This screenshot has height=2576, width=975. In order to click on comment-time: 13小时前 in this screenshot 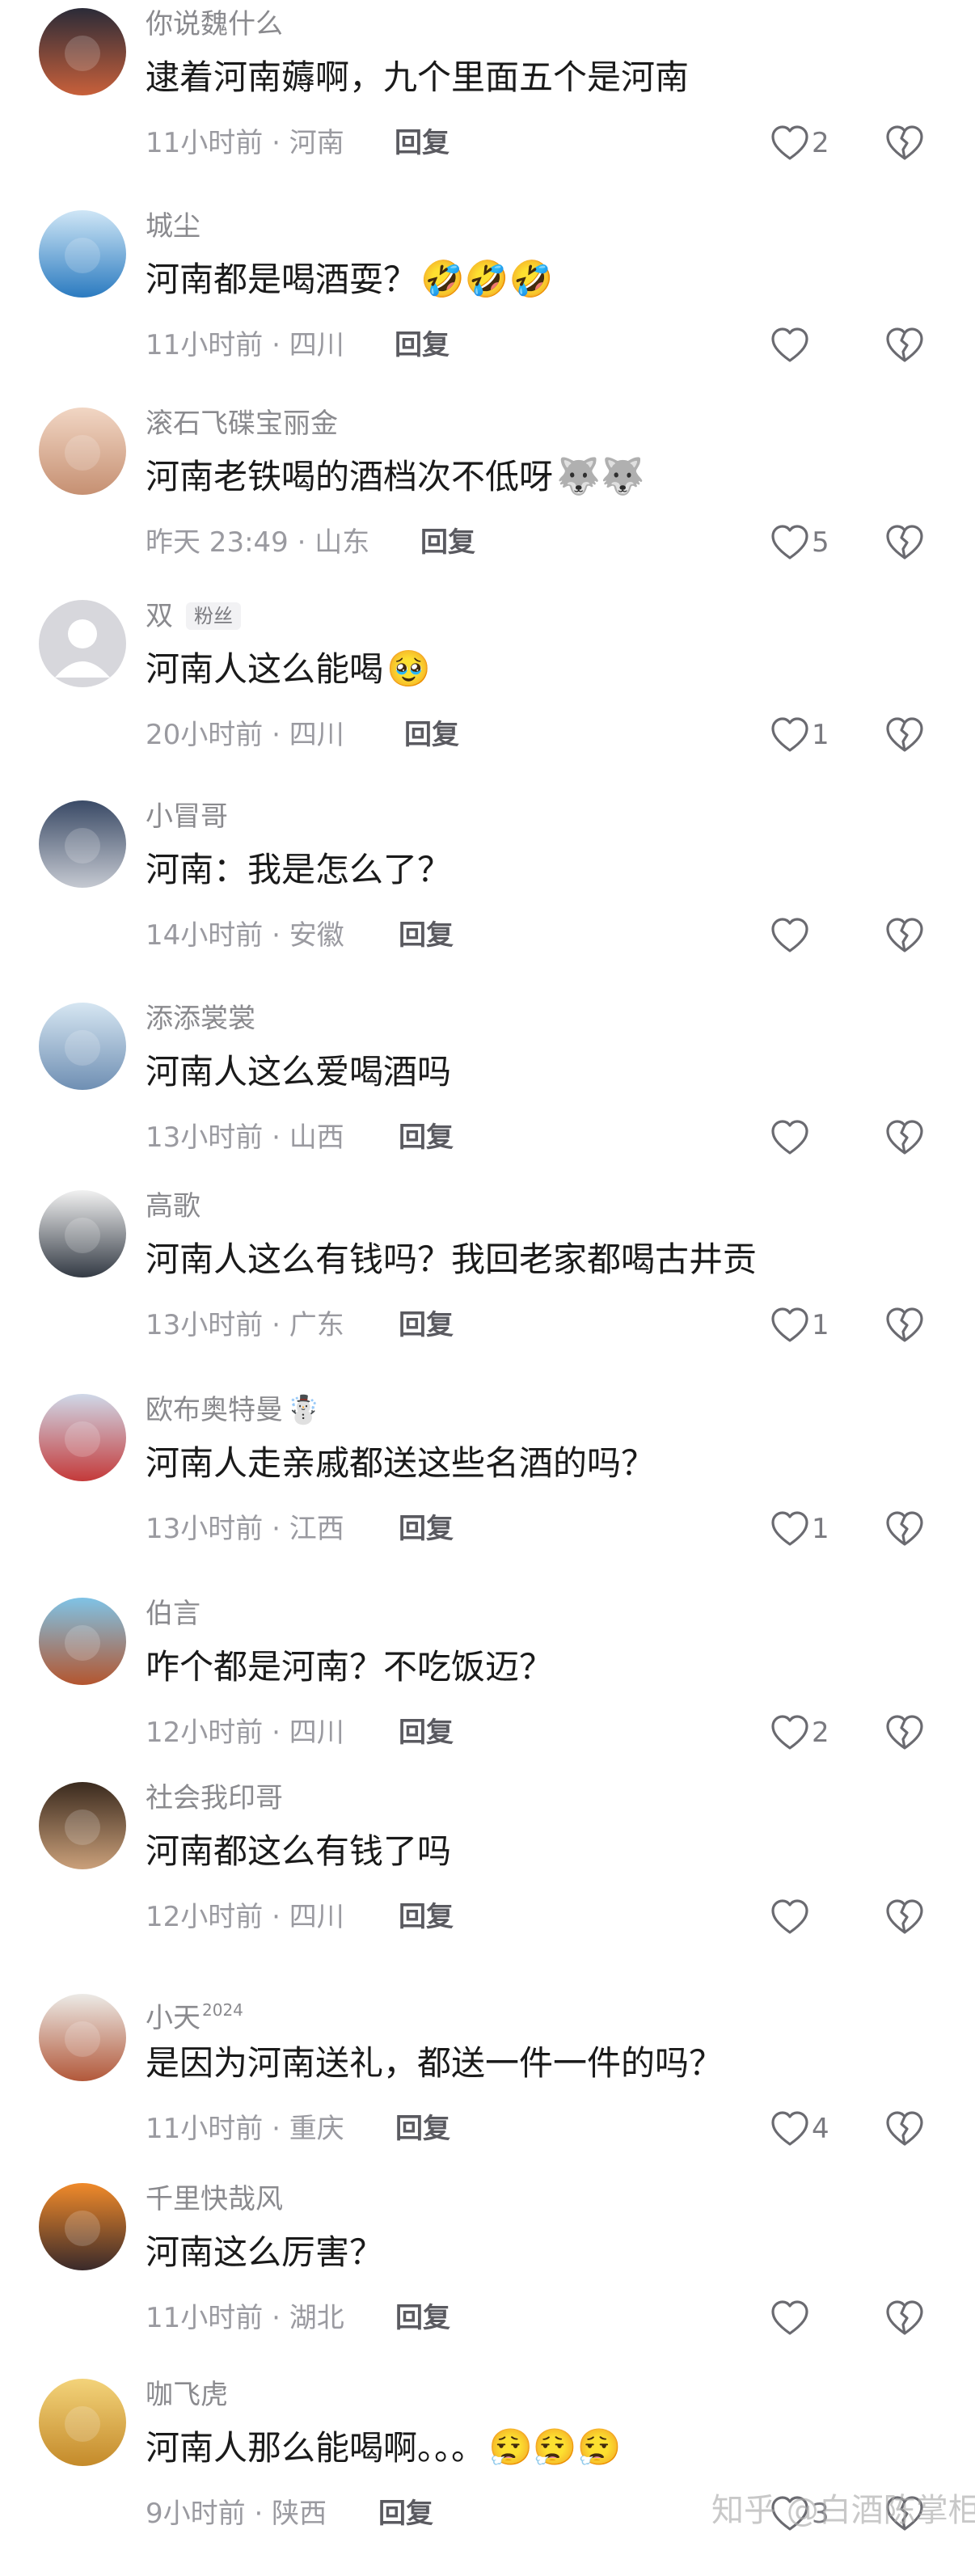, I will do `click(205, 1529)`.